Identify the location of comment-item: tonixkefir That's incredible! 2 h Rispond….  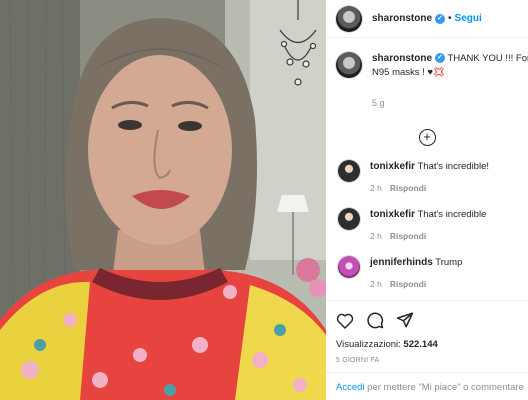
(427, 177).